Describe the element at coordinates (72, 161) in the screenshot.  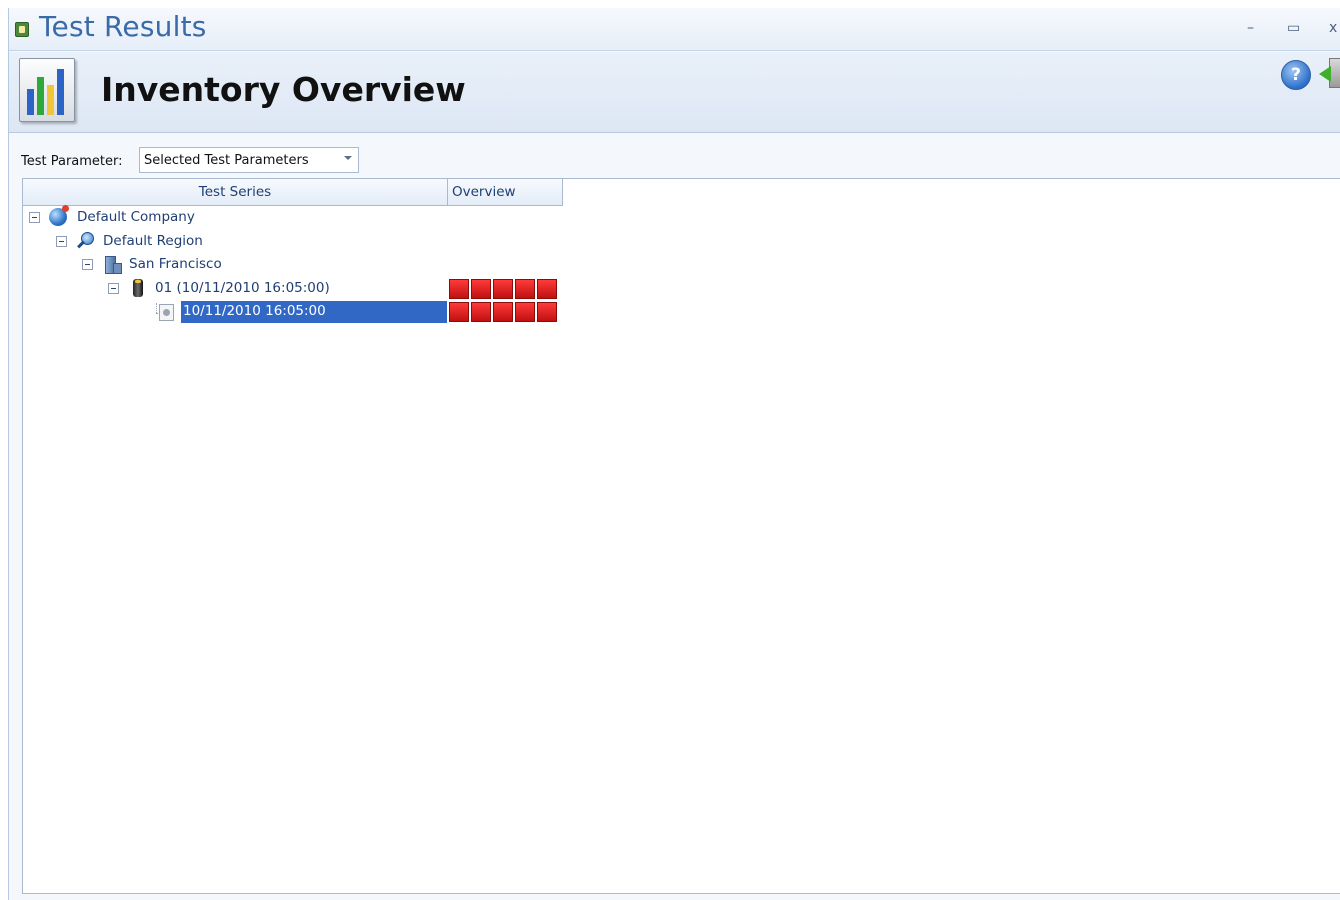
I see `test-parameter-label: Test Parameter:` at that location.